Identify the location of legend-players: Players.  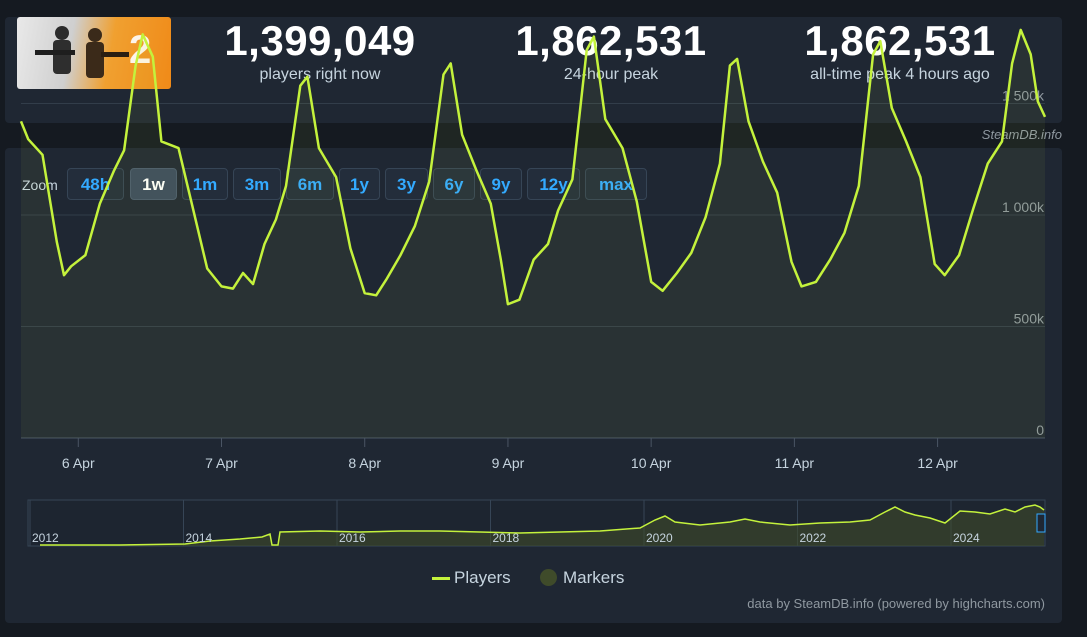
(471, 578).